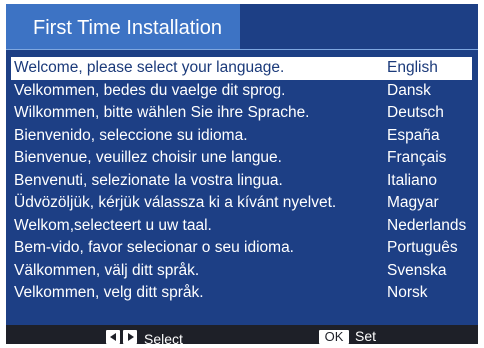  Describe the element at coordinates (413, 202) in the screenshot. I see `language-option-name: Magyar` at that location.